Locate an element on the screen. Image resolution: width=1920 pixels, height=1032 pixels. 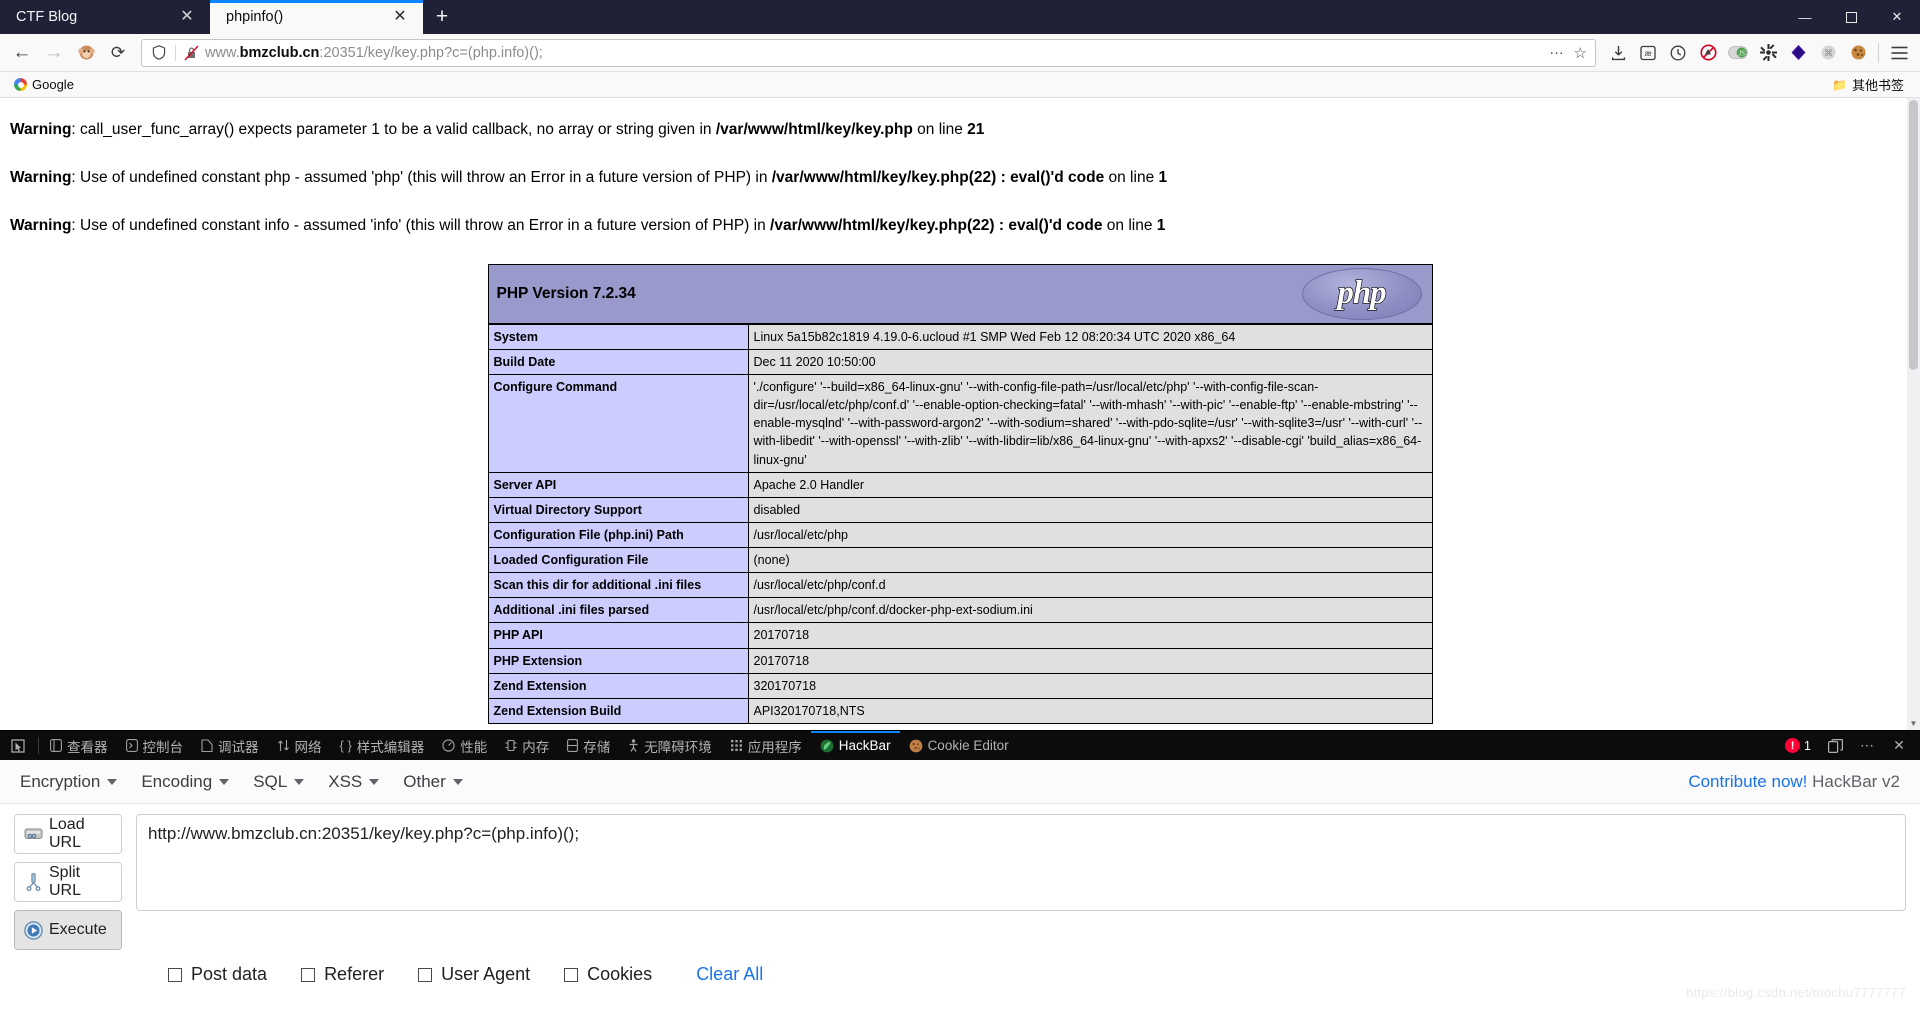
hackbar-menu-sql: SQL is located at coordinates (278, 782).